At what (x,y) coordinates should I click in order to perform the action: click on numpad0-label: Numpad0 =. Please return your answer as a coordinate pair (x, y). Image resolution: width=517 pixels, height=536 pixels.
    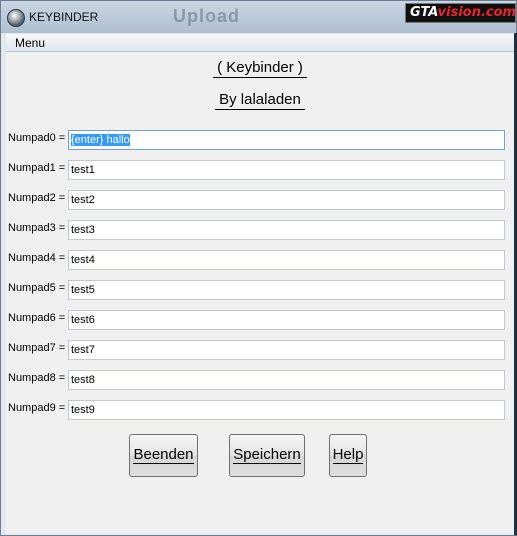
    Looking at the image, I should click on (37, 138).